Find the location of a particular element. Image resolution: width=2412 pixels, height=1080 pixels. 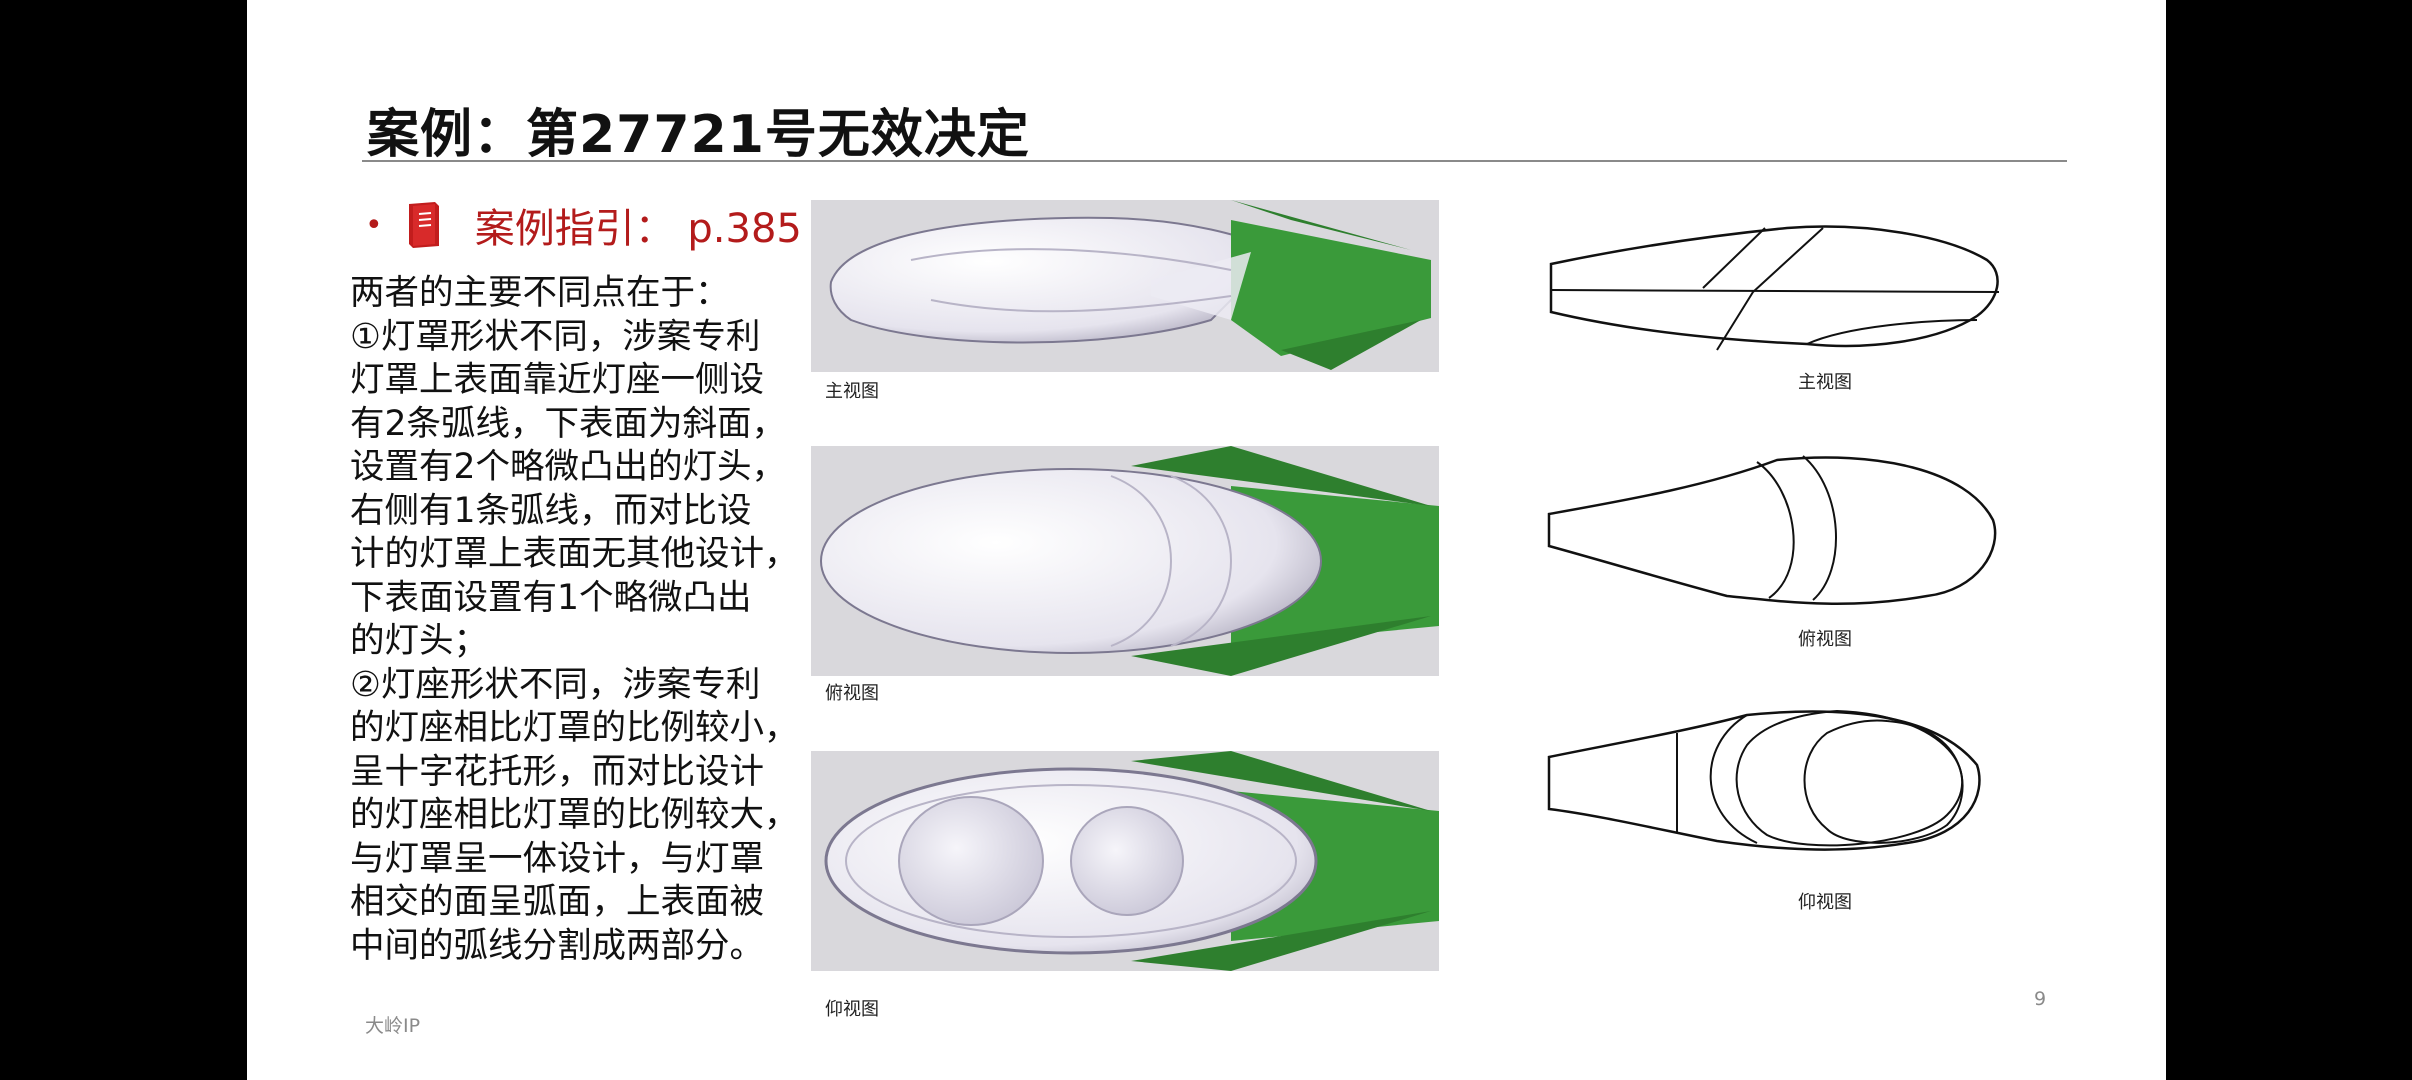

comparison-front-view-drawing is located at coordinates (1777, 290).